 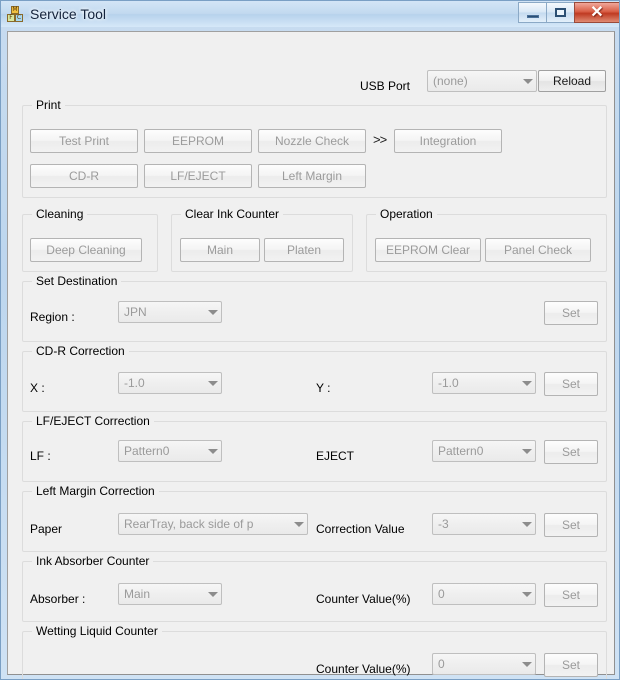 I want to click on lf-value: Pattern0, so click(x=147, y=451).